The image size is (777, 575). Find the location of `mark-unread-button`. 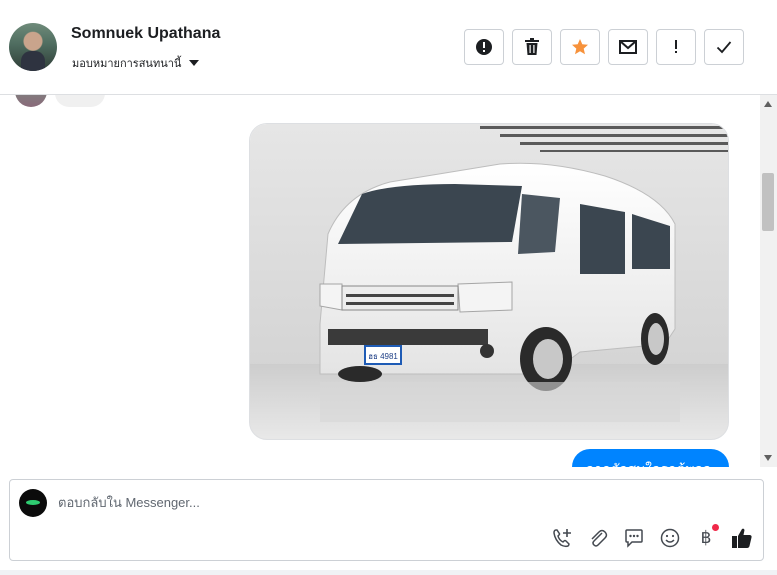

mark-unread-button is located at coordinates (628, 47).